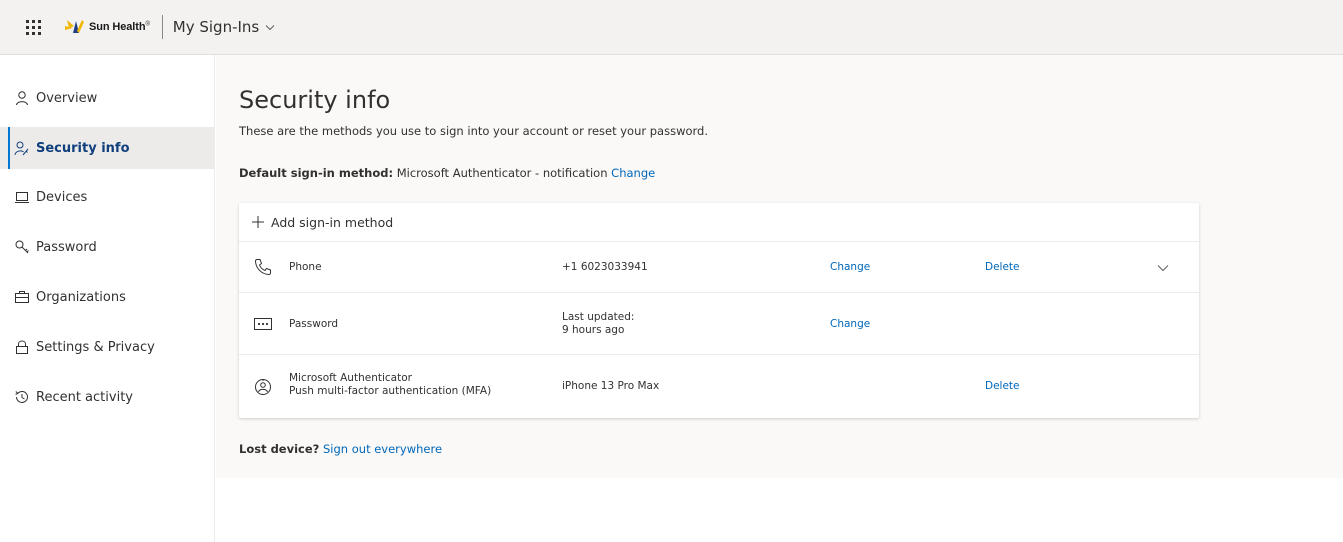 The height and width of the screenshot is (542, 1343). Describe the element at coordinates (502, 173) in the screenshot. I see `default-method-value: Microsoft Authenticator - notification` at that location.